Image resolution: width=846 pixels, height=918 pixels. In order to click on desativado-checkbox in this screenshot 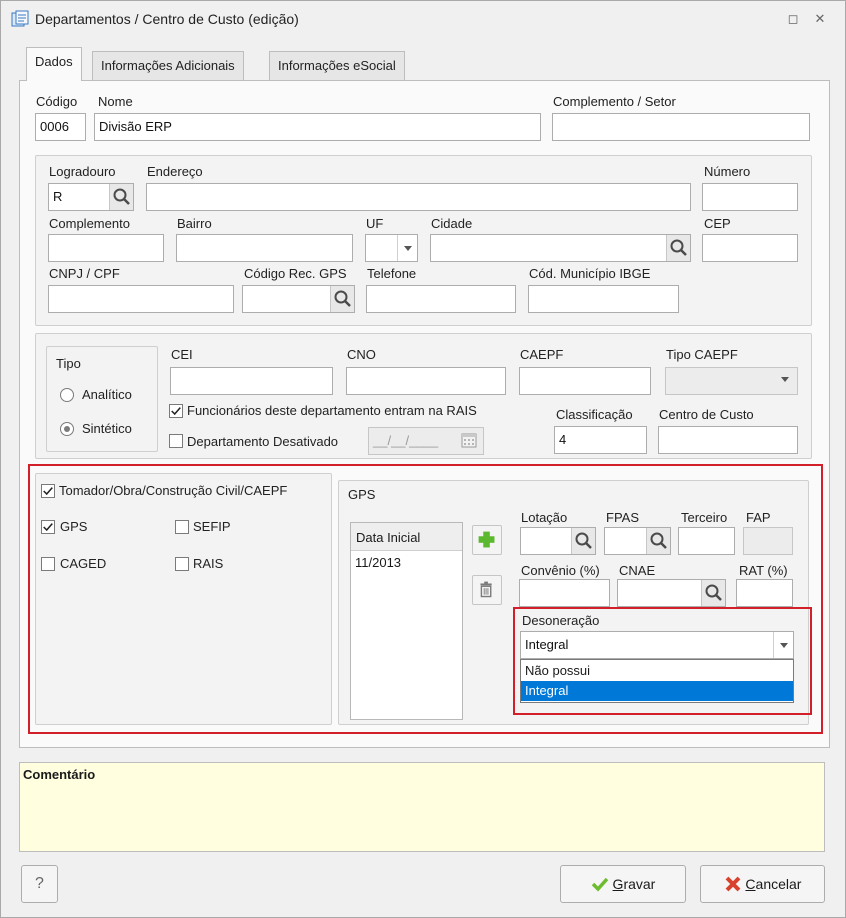, I will do `click(176, 441)`.